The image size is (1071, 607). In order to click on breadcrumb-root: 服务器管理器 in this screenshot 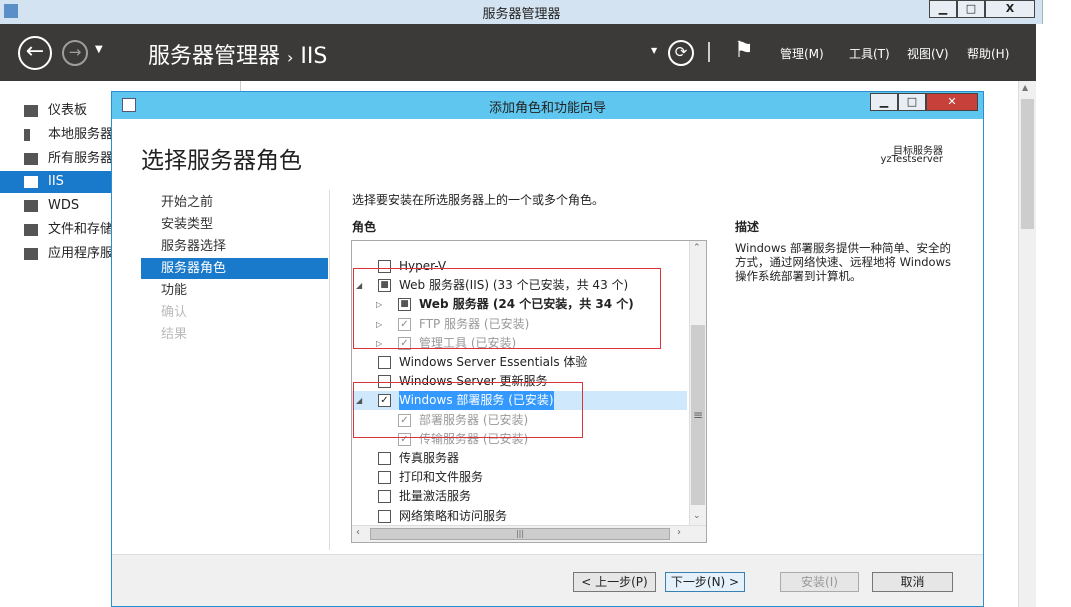, I will do `click(214, 56)`.